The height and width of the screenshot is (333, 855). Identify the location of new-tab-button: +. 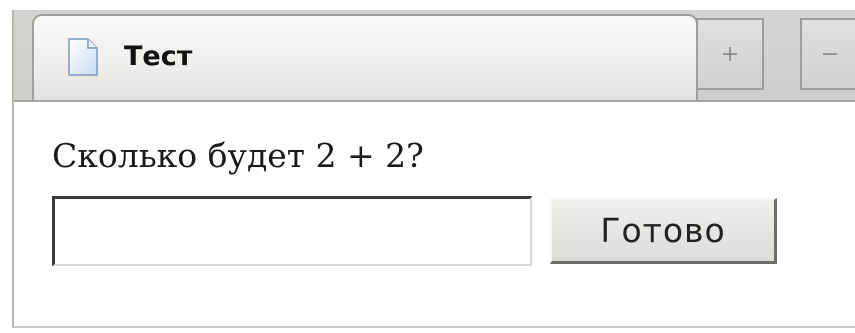
(730, 54).